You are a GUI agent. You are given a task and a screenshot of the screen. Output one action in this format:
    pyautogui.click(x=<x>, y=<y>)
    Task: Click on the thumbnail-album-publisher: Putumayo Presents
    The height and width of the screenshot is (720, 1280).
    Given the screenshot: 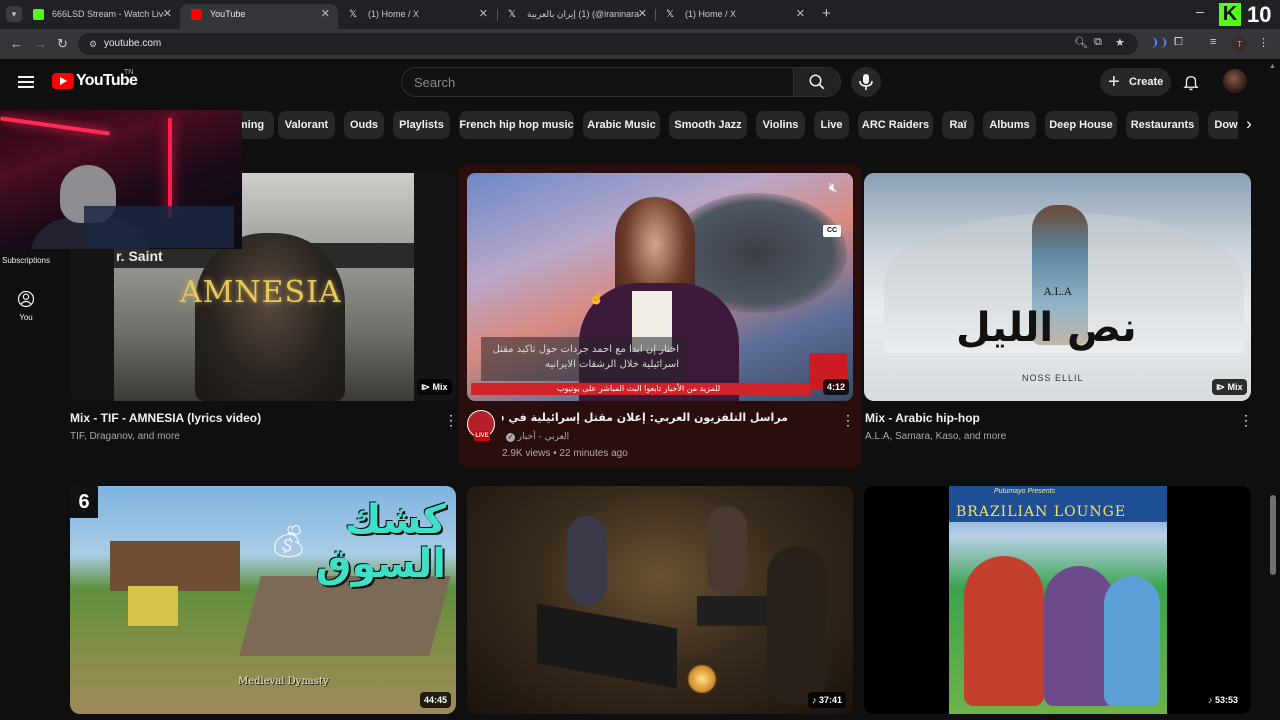 What is the action you would take?
    pyautogui.click(x=1025, y=491)
    